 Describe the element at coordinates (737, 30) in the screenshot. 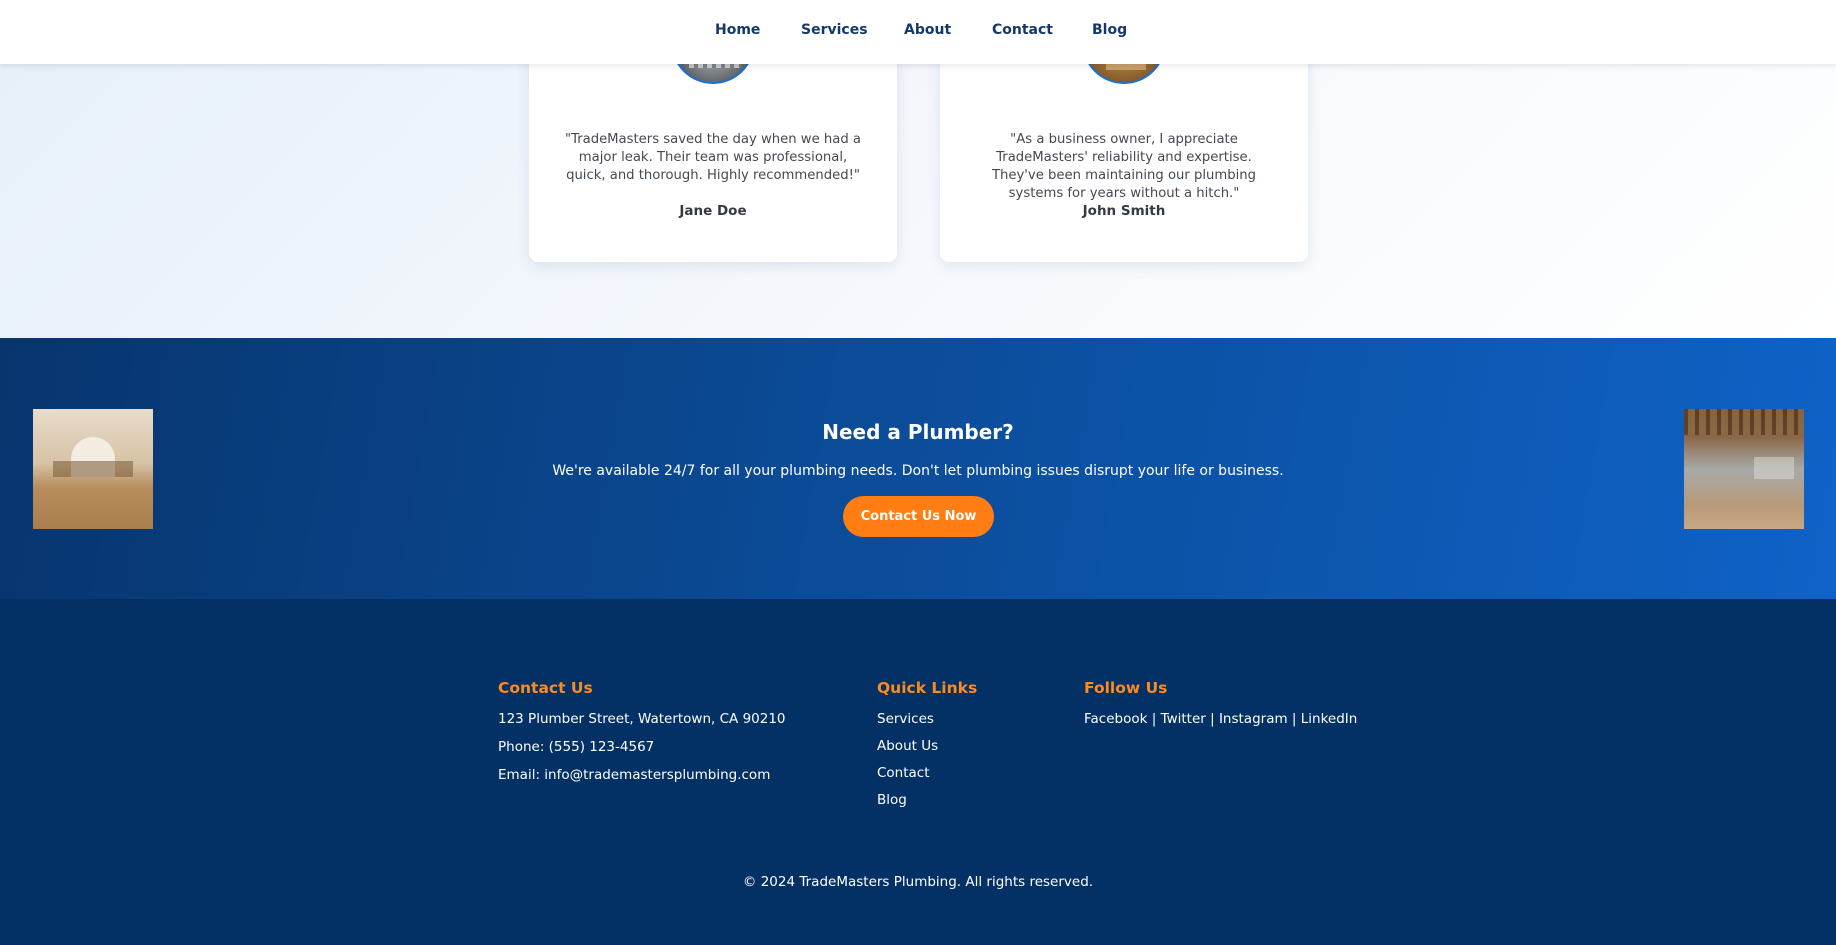

I see `nav-link-home: Home` at that location.